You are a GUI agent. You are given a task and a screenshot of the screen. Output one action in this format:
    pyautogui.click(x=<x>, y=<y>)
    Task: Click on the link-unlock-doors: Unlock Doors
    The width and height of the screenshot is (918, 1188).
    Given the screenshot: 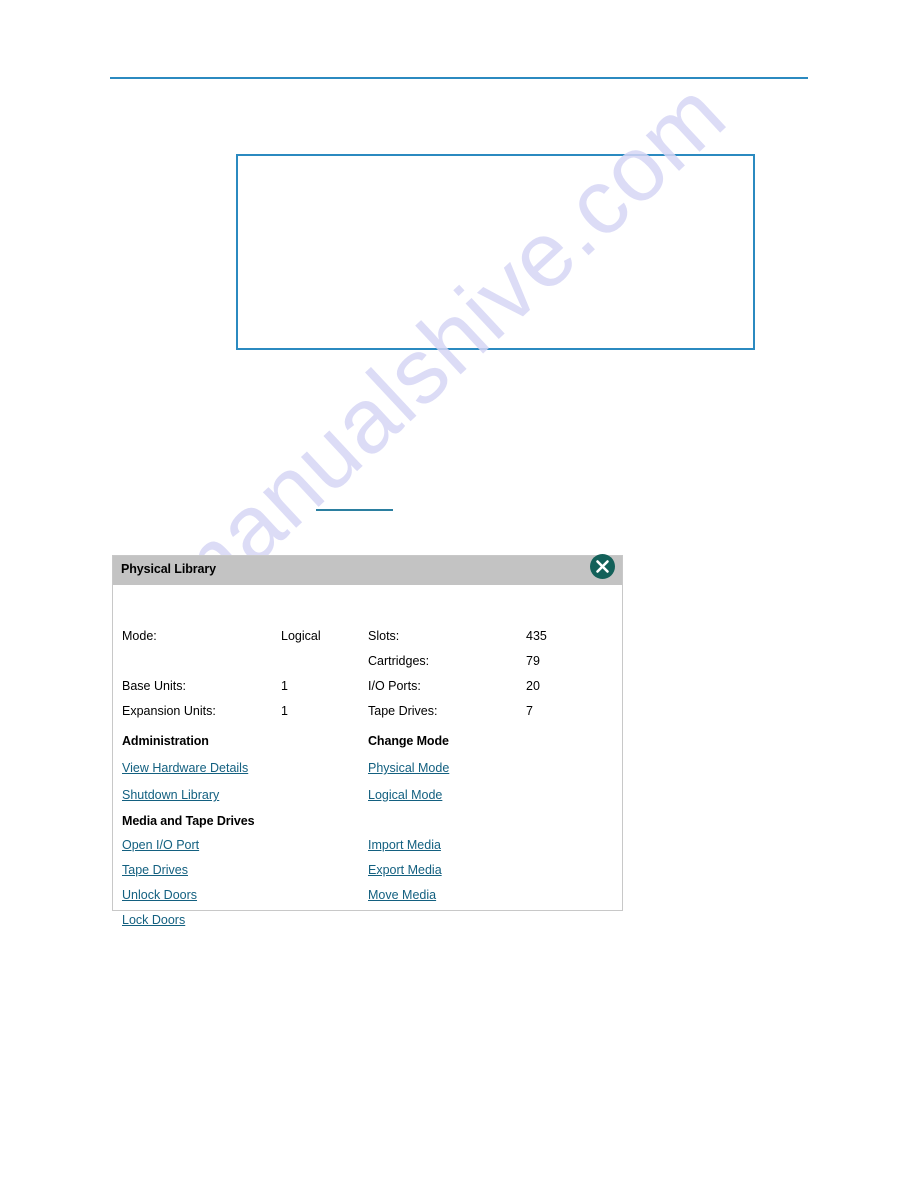 What is the action you would take?
    pyautogui.click(x=159, y=895)
    